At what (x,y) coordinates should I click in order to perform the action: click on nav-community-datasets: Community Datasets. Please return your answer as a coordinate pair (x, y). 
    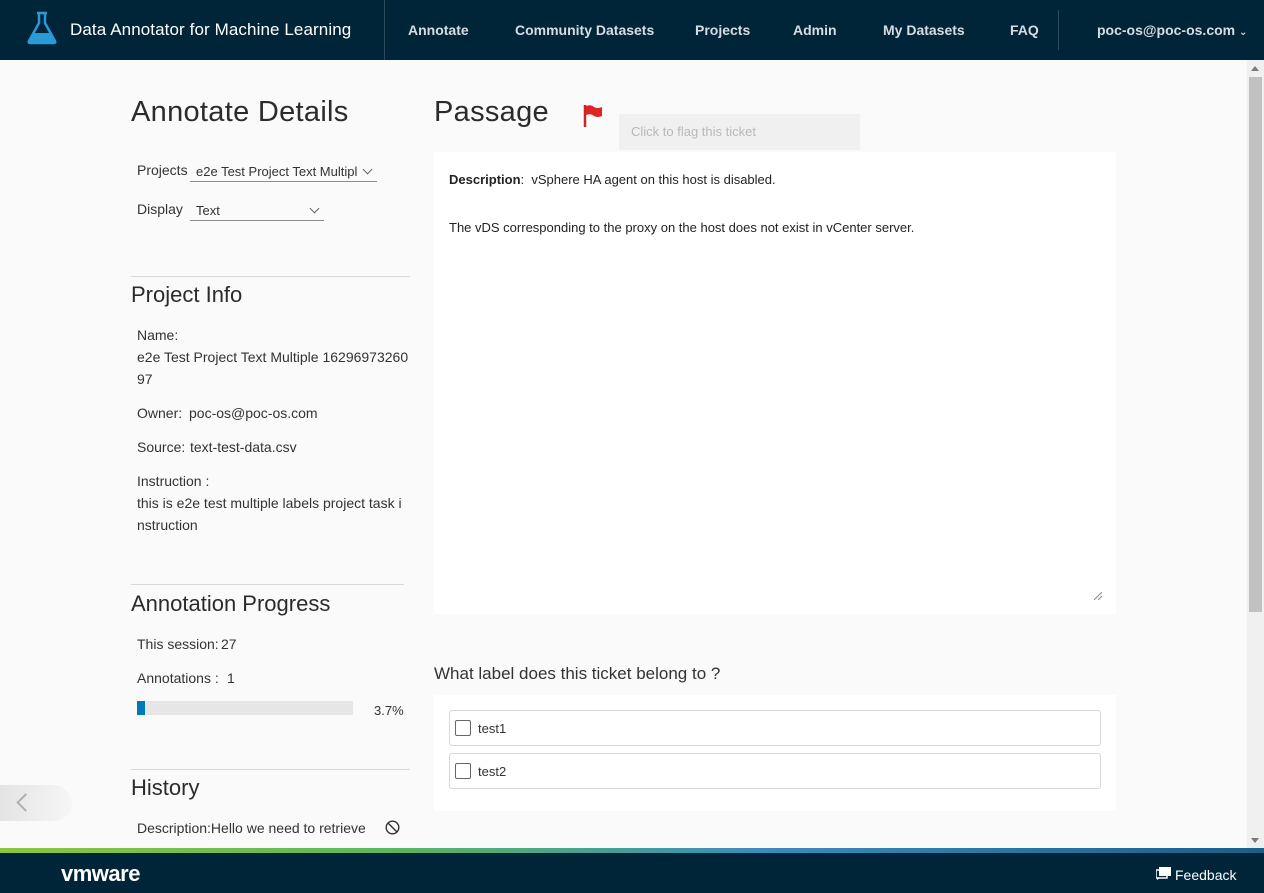
    Looking at the image, I should click on (584, 30).